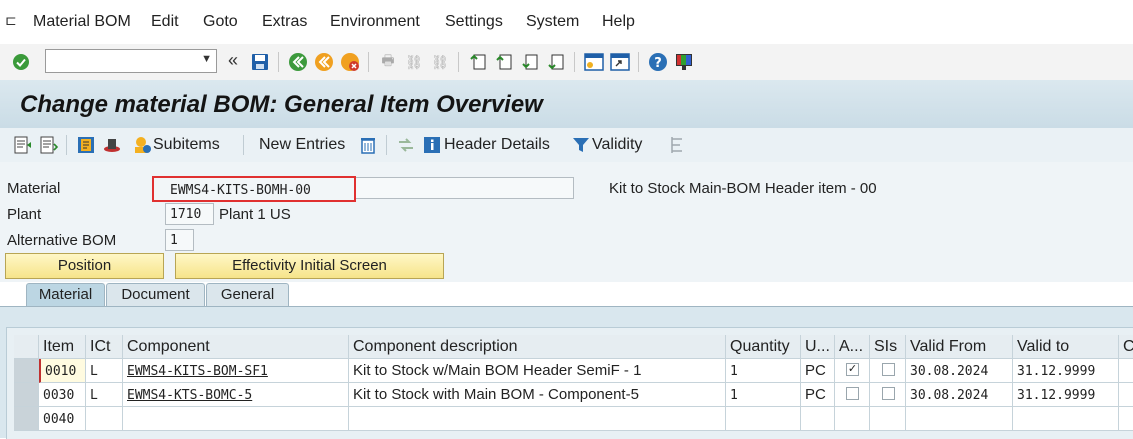 This screenshot has width=1133, height=439. What do you see at coordinates (236, 419) in the screenshot?
I see `component-link` at bounding box center [236, 419].